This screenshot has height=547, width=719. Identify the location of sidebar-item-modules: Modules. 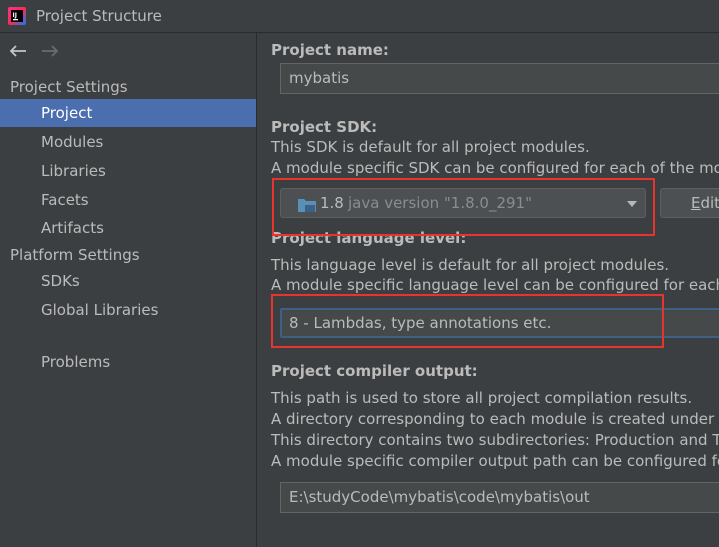
(128, 142).